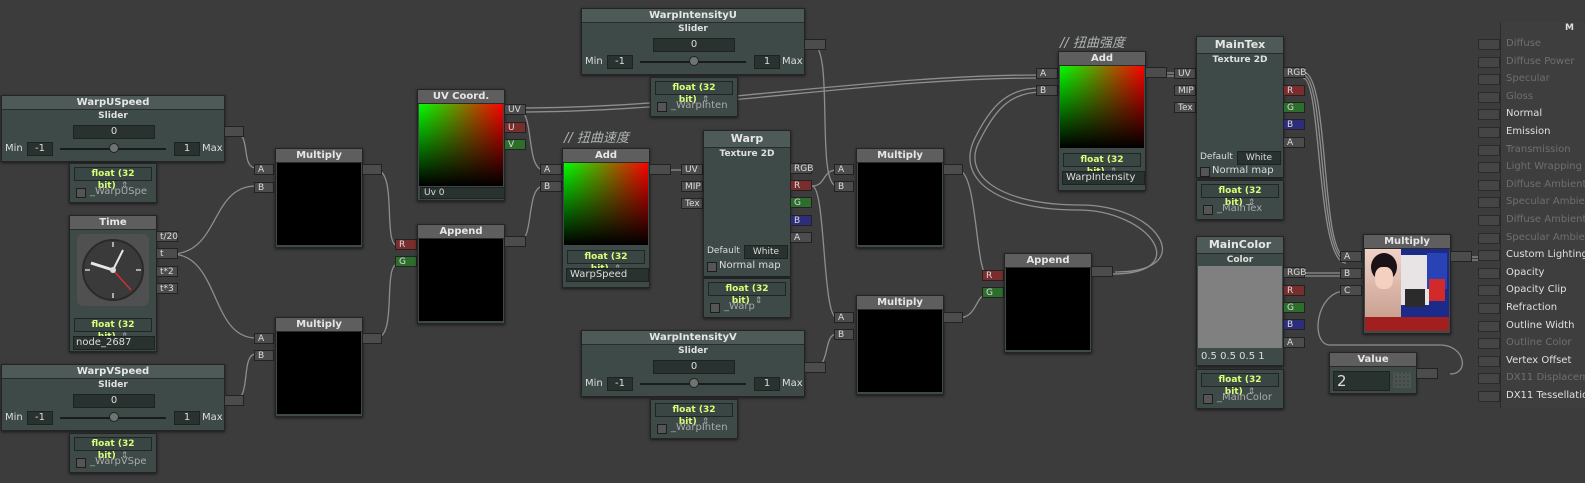  Describe the element at coordinates (167, 236) in the screenshot. I see `time-output-t20: t/20` at that location.